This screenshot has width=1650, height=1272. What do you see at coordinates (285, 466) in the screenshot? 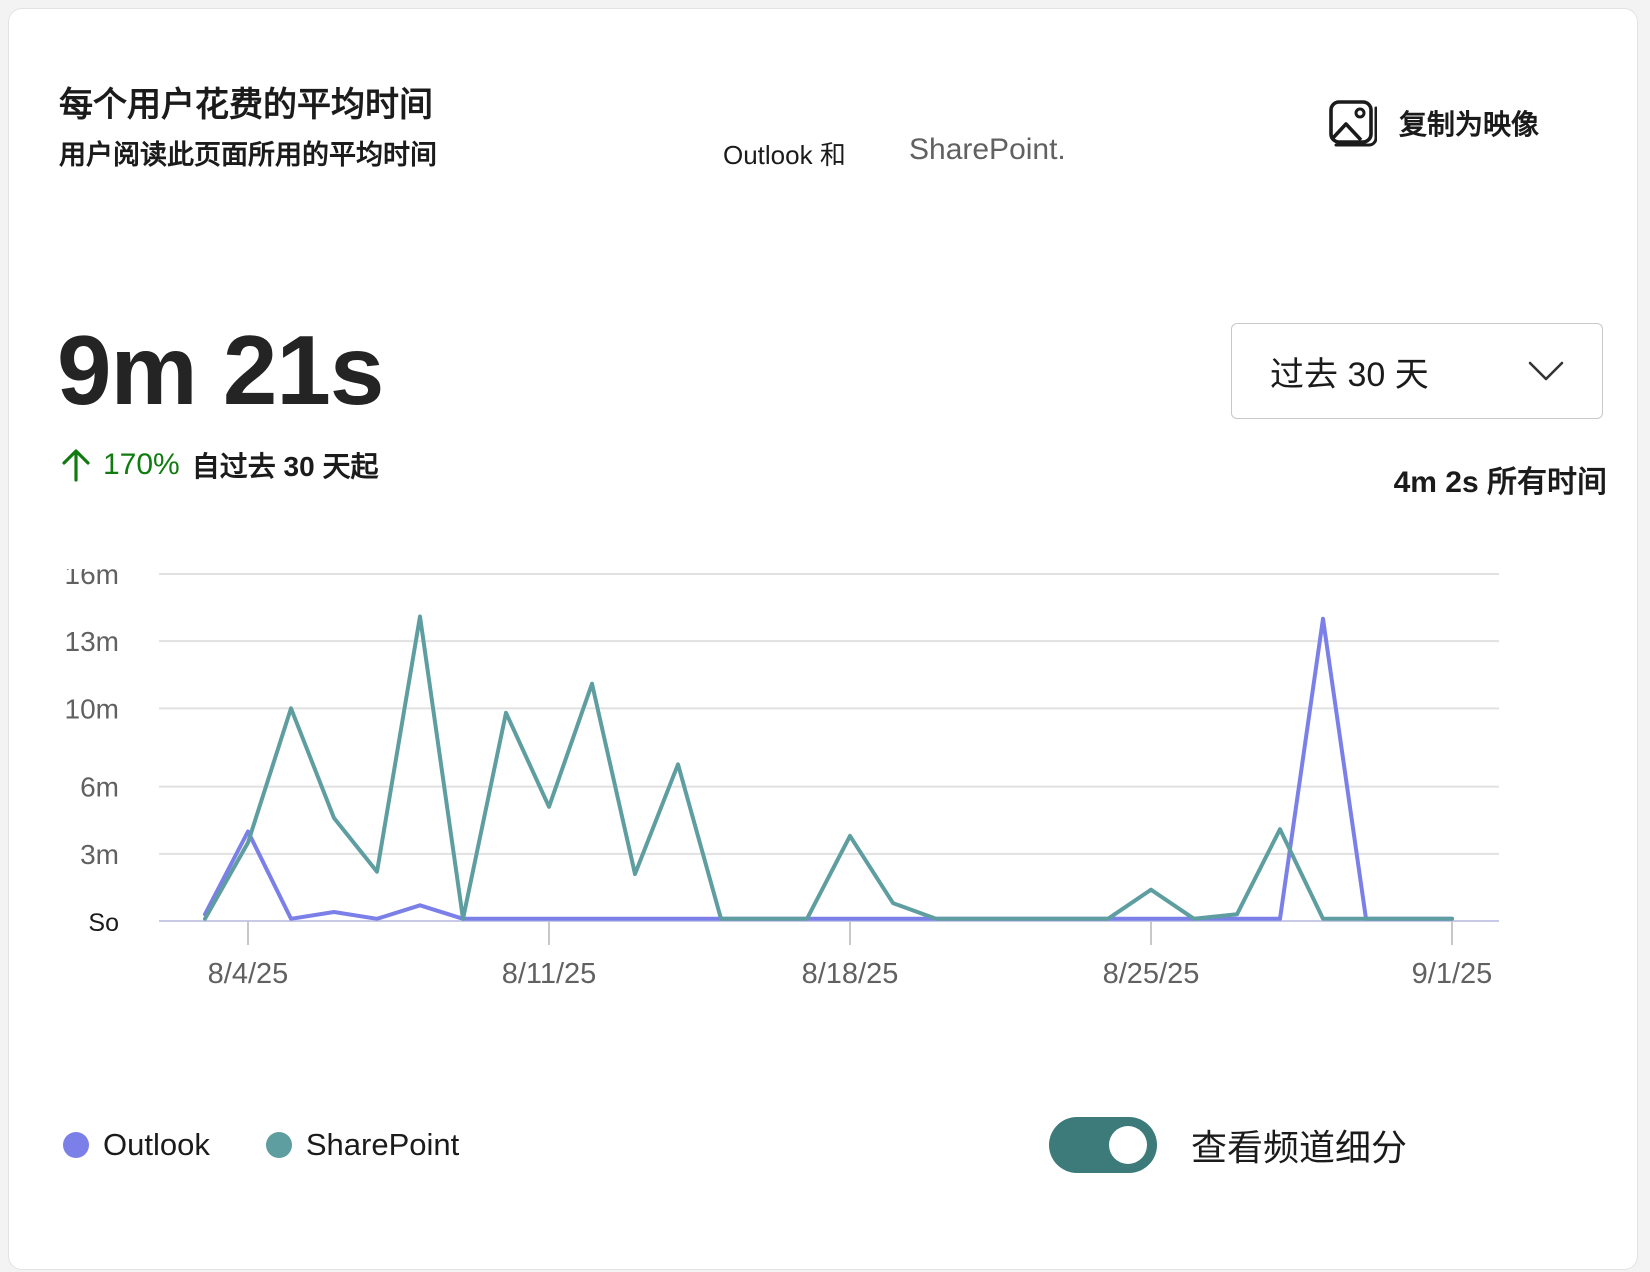
I see `trend-period: 自过去 30 天起` at bounding box center [285, 466].